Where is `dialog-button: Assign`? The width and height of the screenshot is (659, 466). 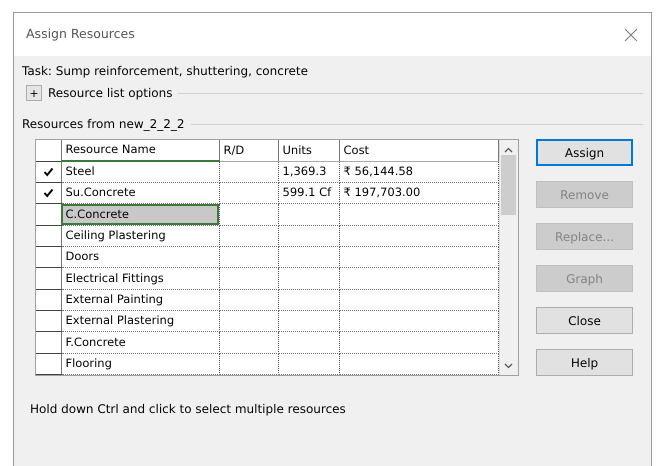
dialog-button: Assign is located at coordinates (584, 152).